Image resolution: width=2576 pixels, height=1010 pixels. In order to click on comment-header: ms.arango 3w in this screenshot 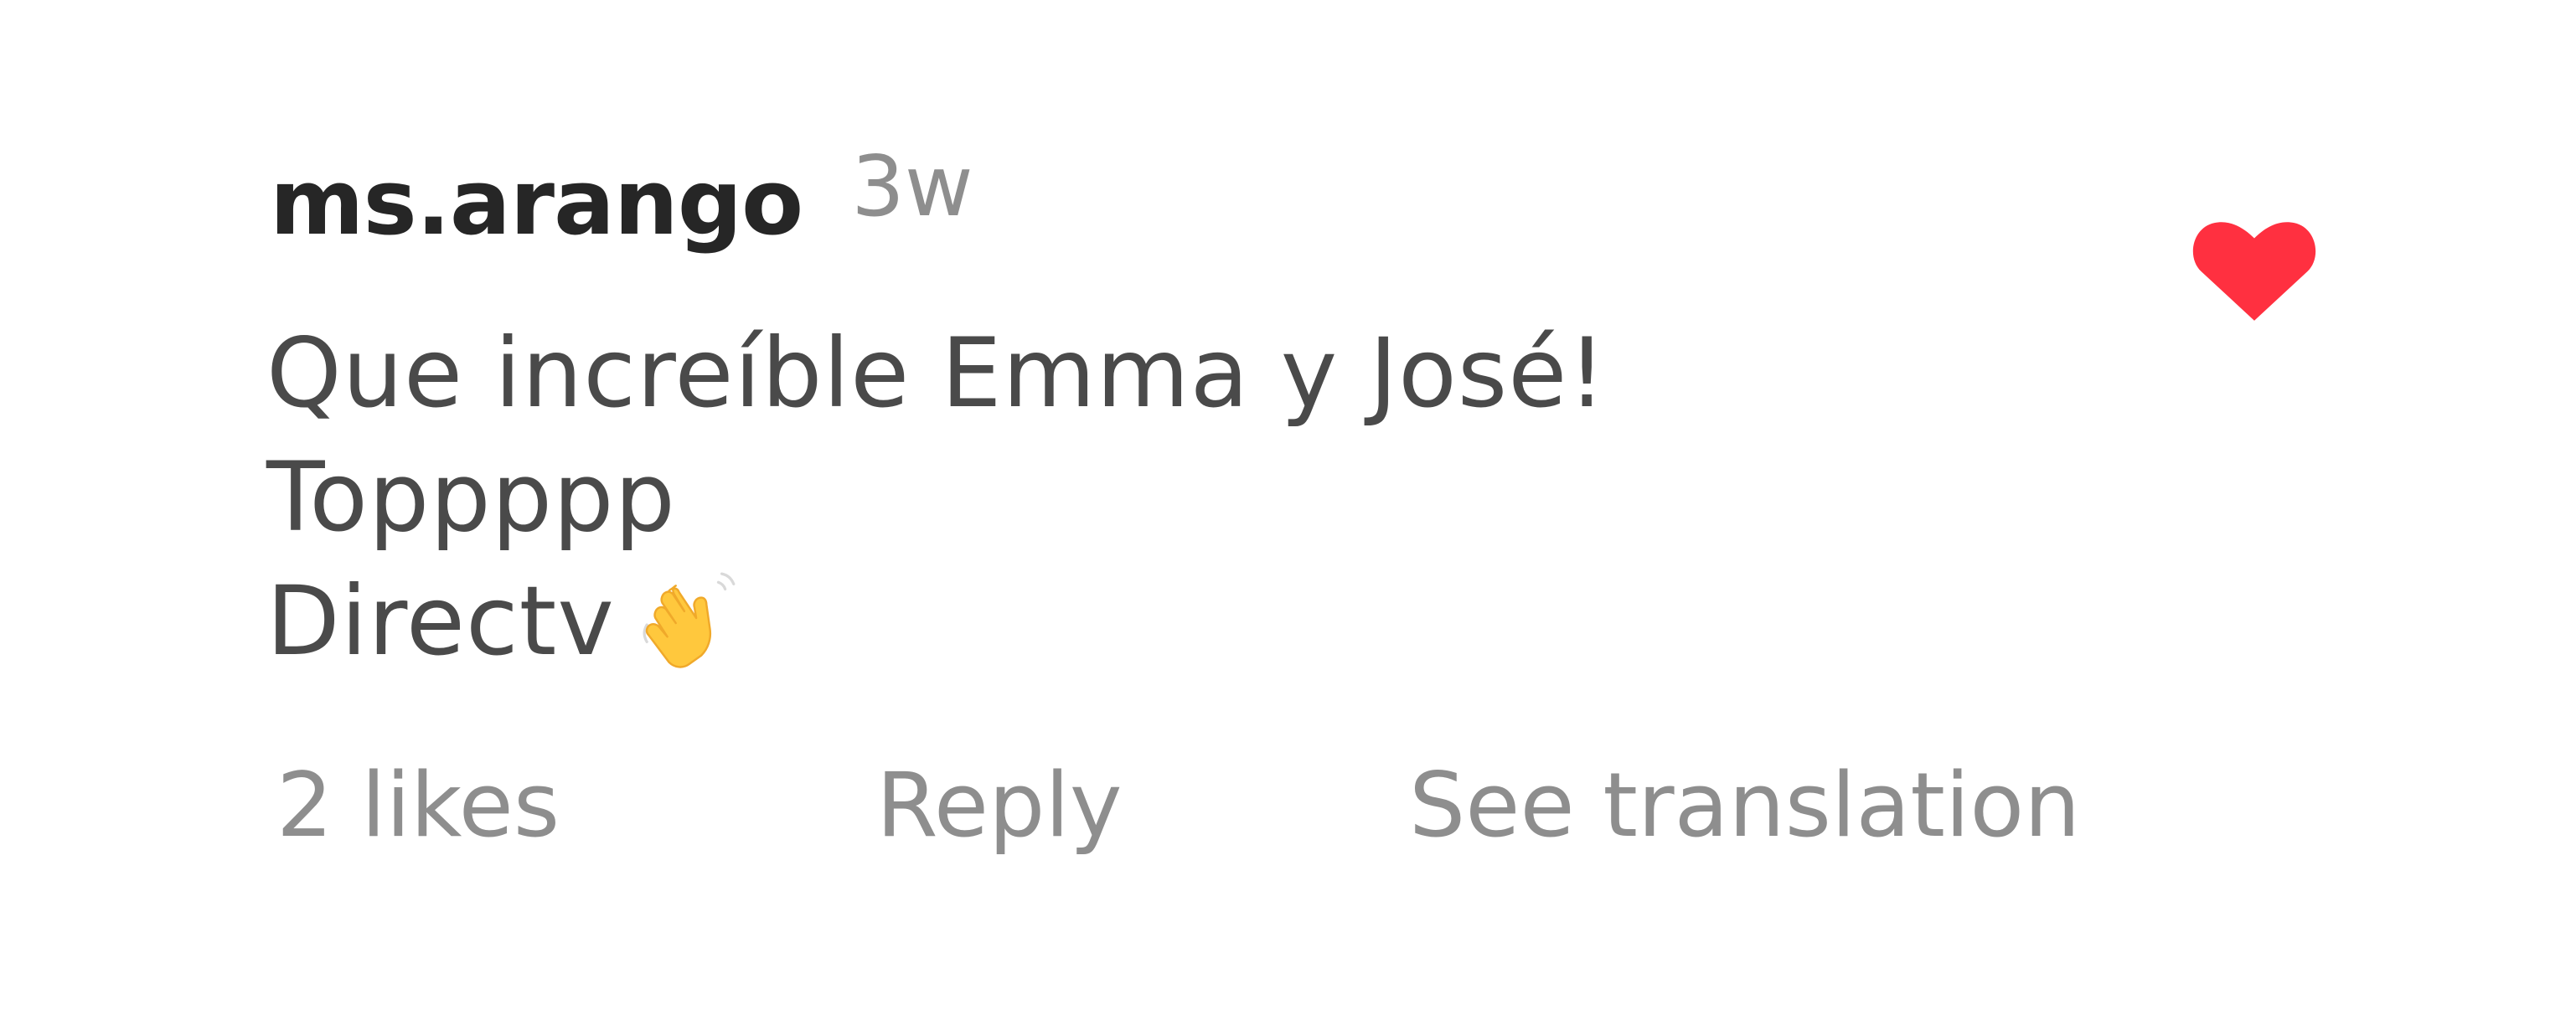, I will do `click(621, 206)`.